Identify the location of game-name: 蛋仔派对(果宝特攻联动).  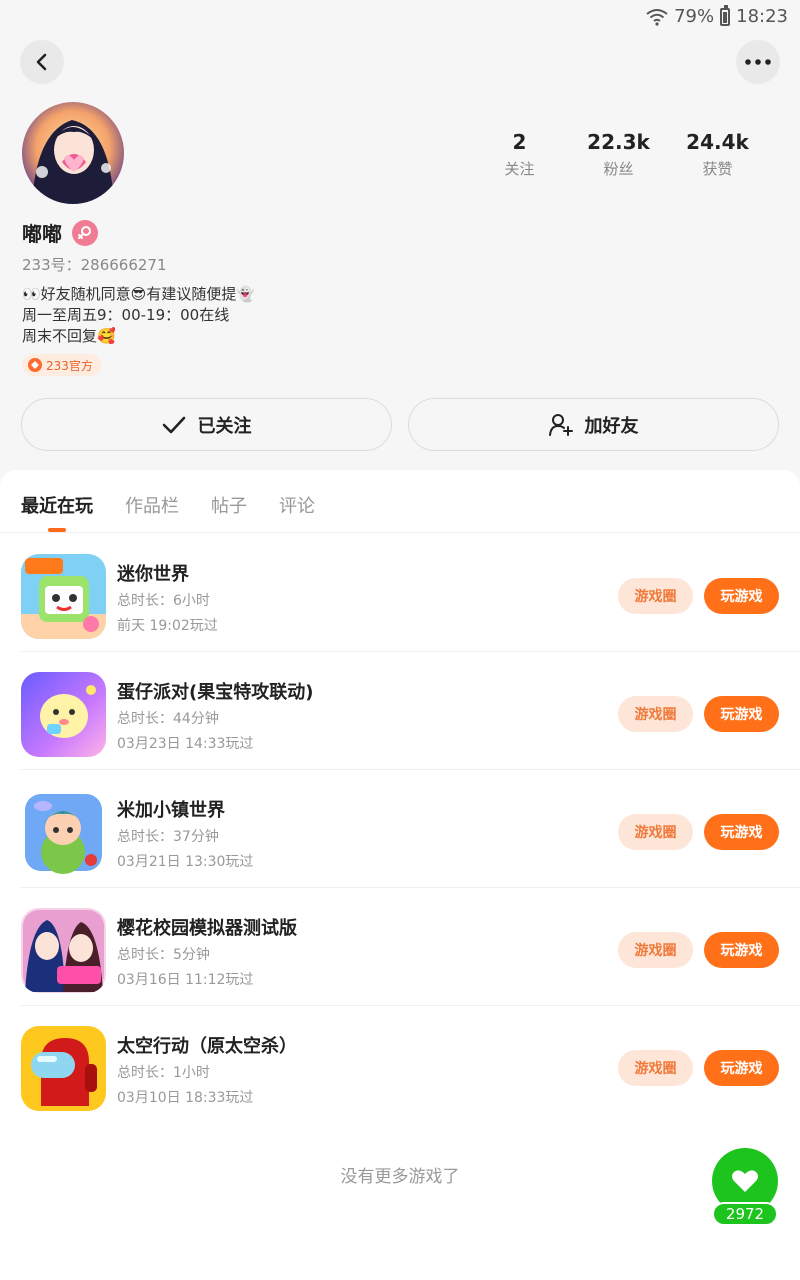
(215, 692).